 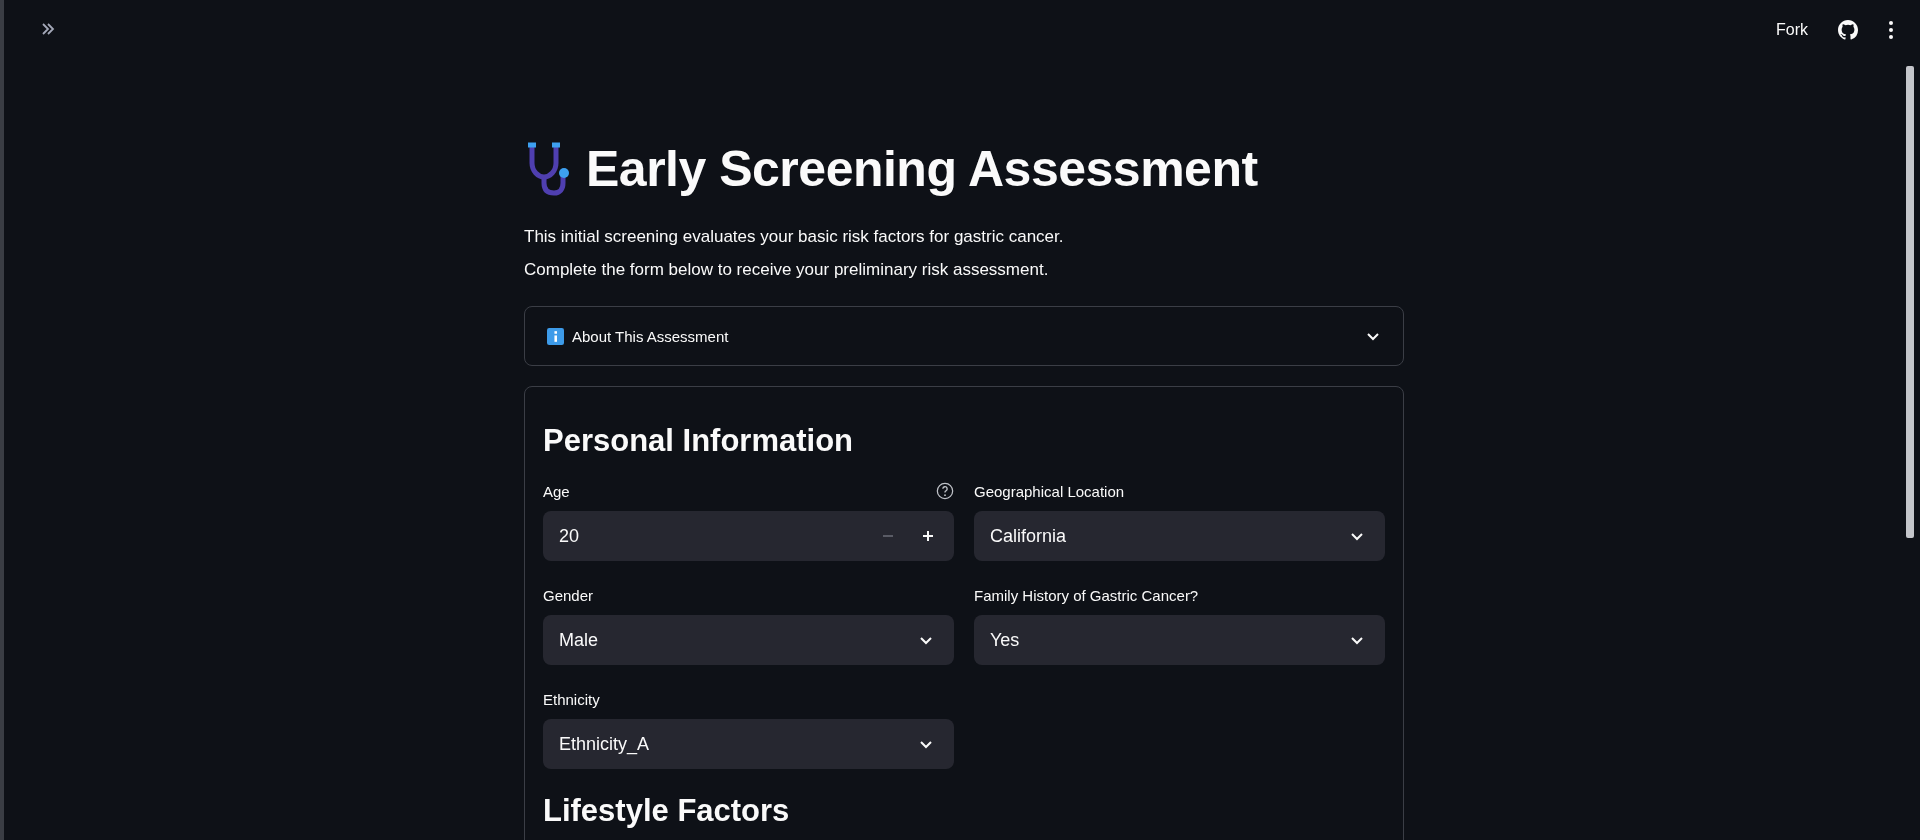 What do you see at coordinates (748, 536) in the screenshot?
I see `number-input: 20` at bounding box center [748, 536].